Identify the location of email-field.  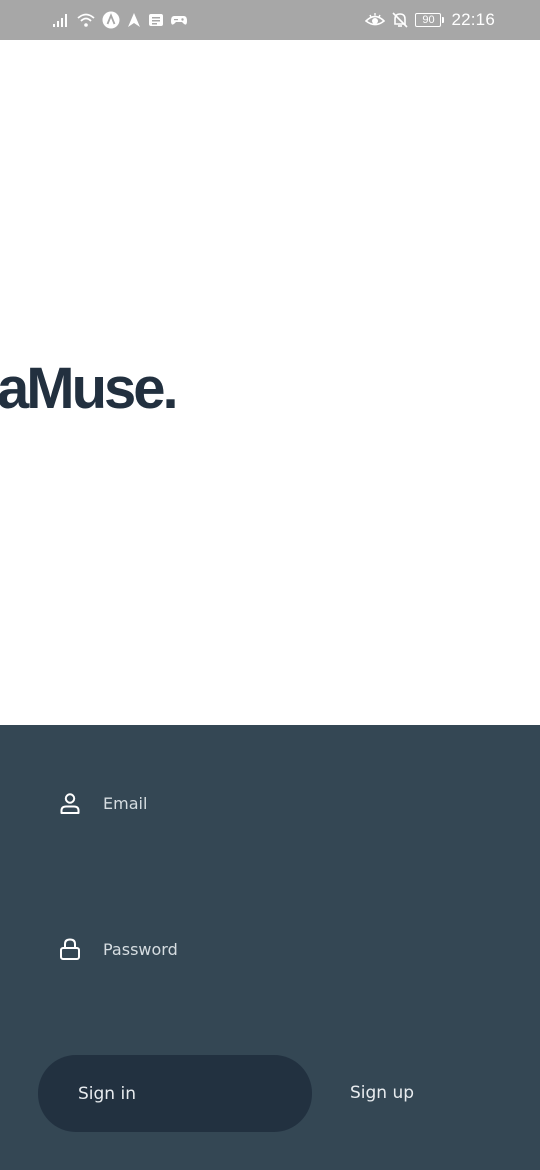
(278, 803).